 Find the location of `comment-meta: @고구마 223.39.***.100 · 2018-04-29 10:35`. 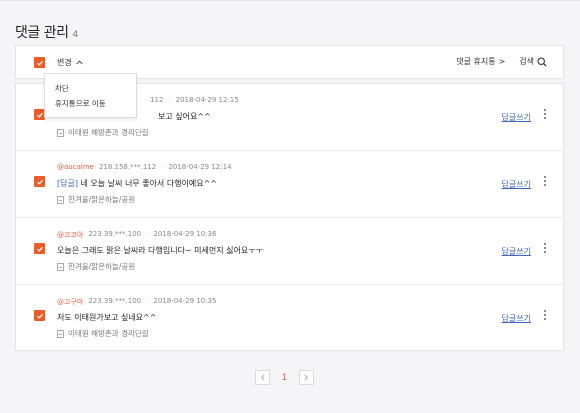

comment-meta: @고구마 223.39.***.100 · 2018-04-29 10:35 is located at coordinates (136, 302).